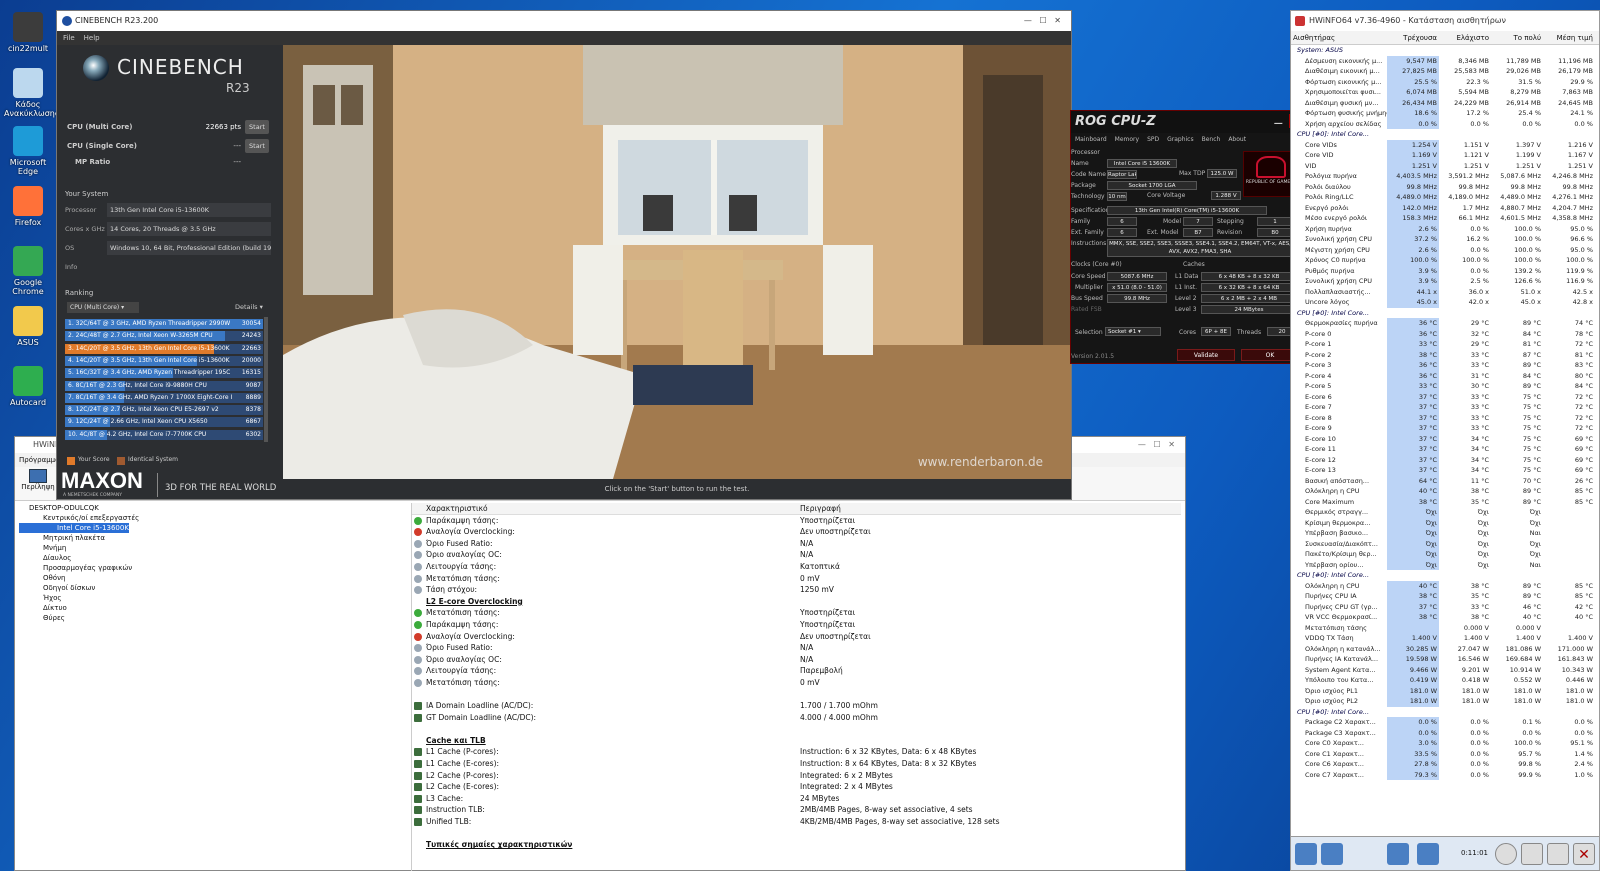  Describe the element at coordinates (1206, 355) in the screenshot. I see `validate-button: Validate` at that location.